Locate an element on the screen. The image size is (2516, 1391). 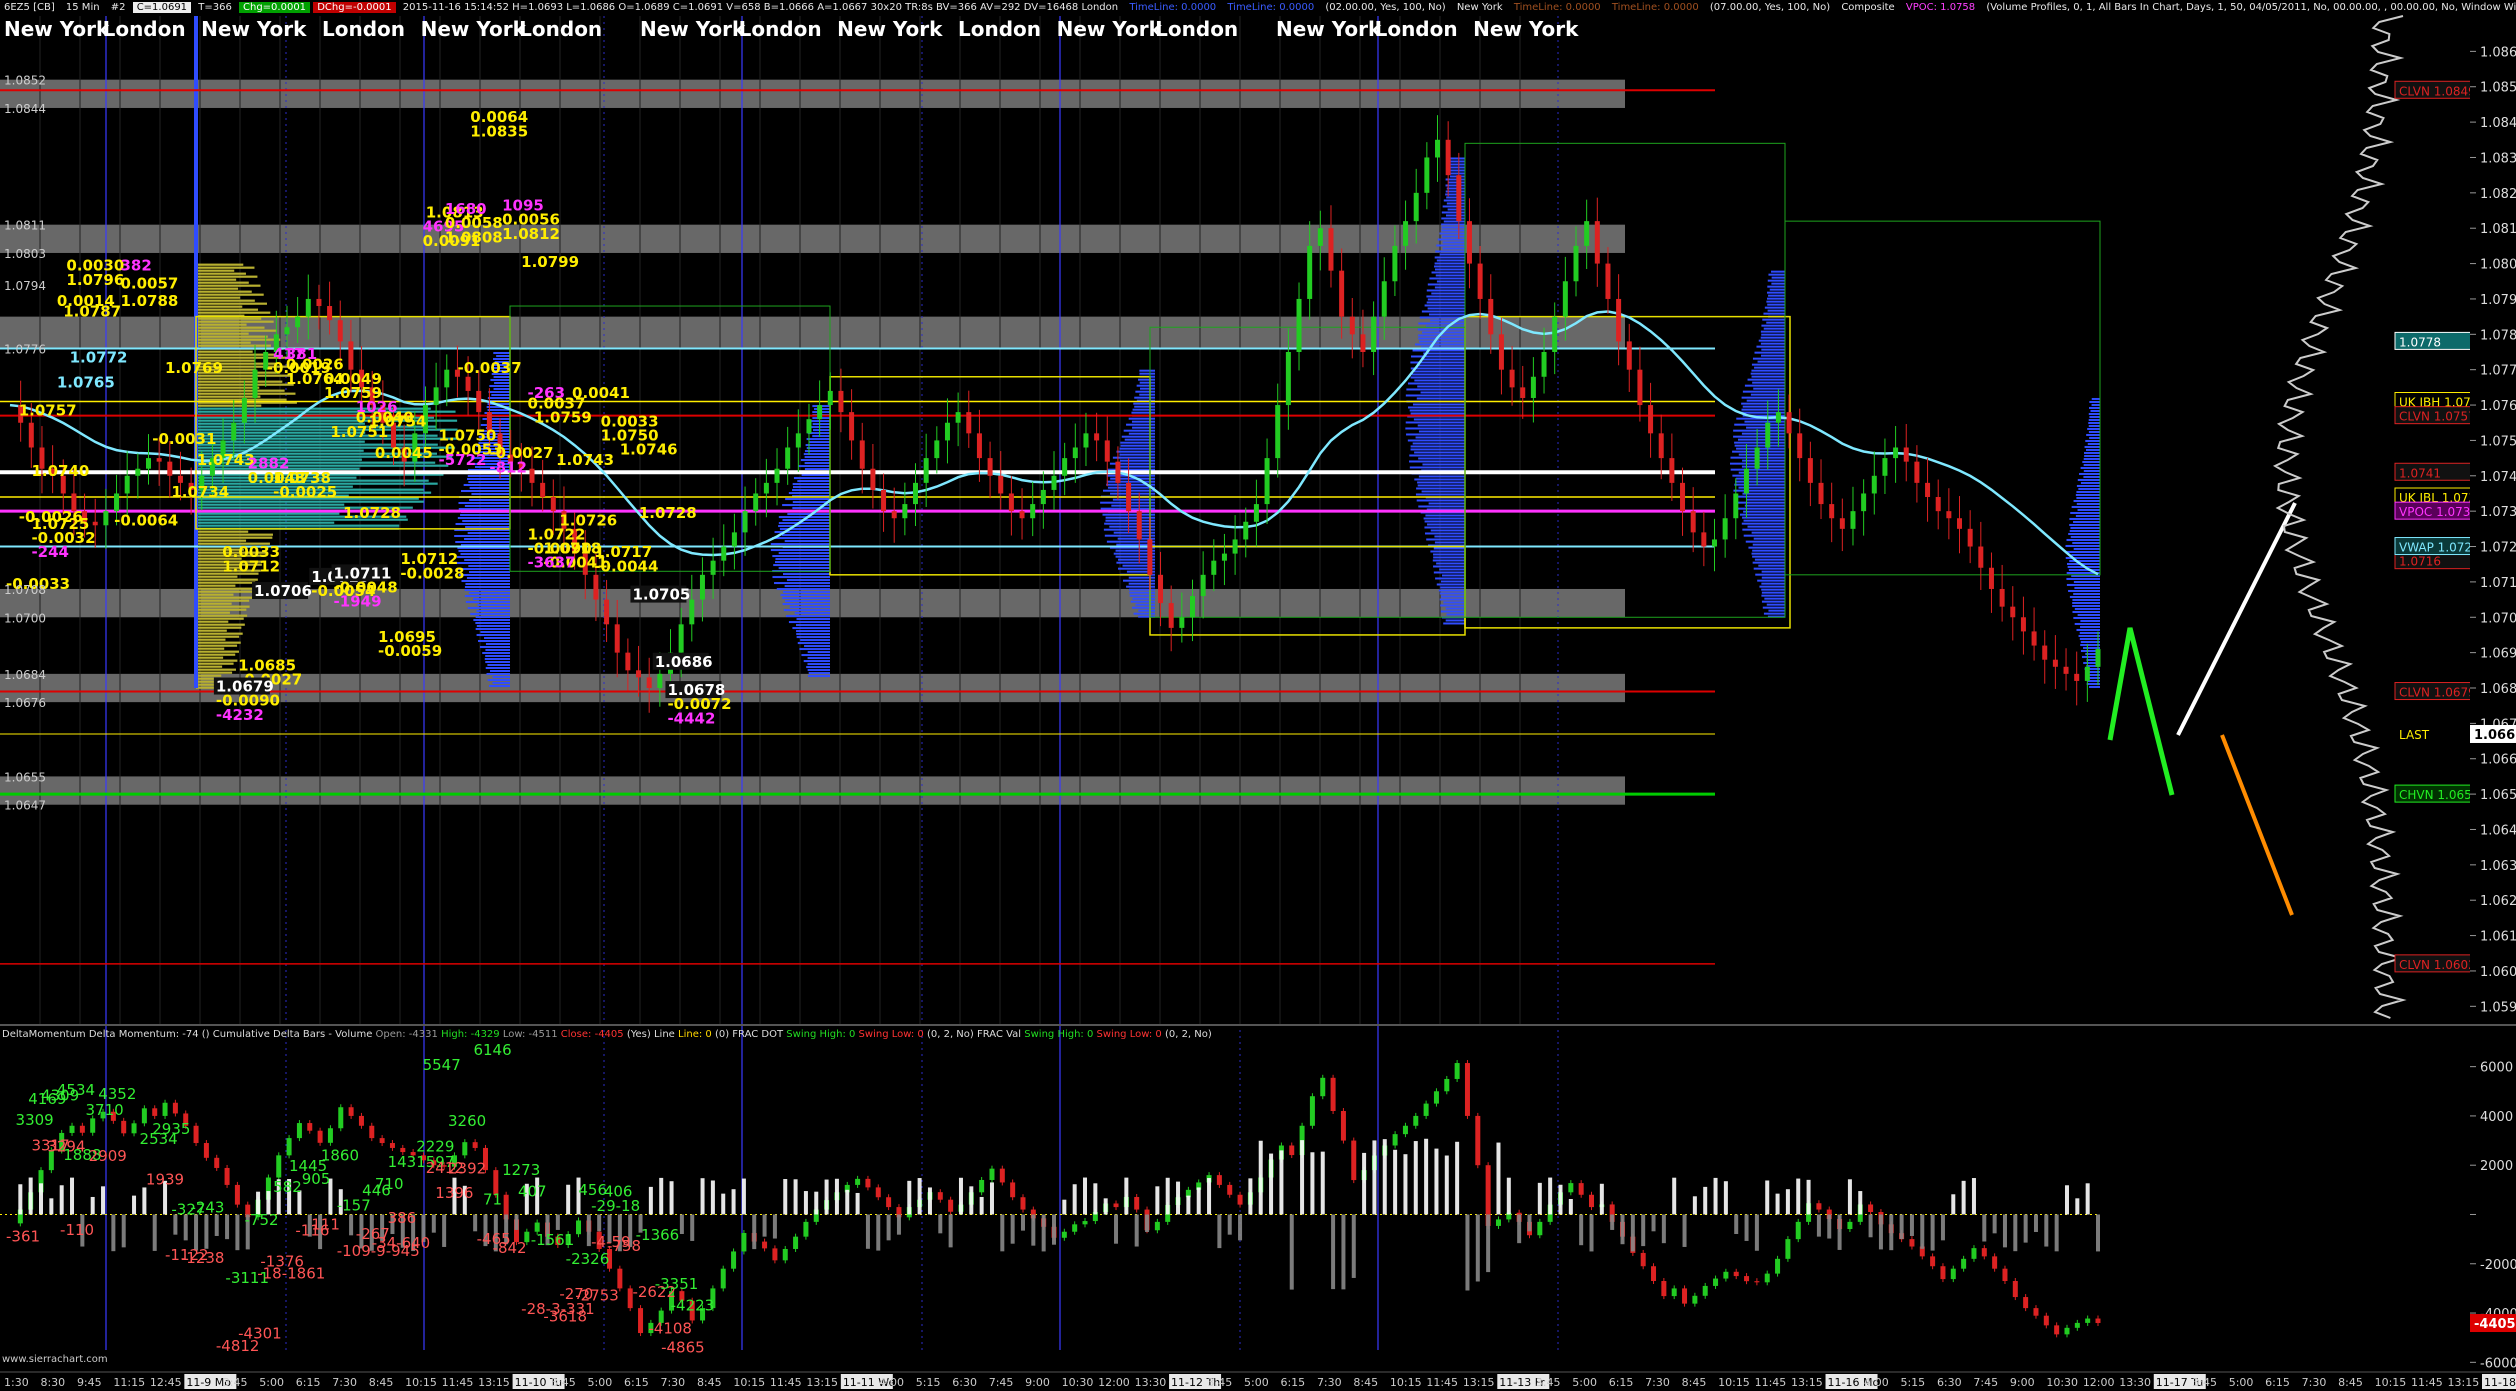
time-axis-label: 13:15 is located at coordinates (1479, 1382).